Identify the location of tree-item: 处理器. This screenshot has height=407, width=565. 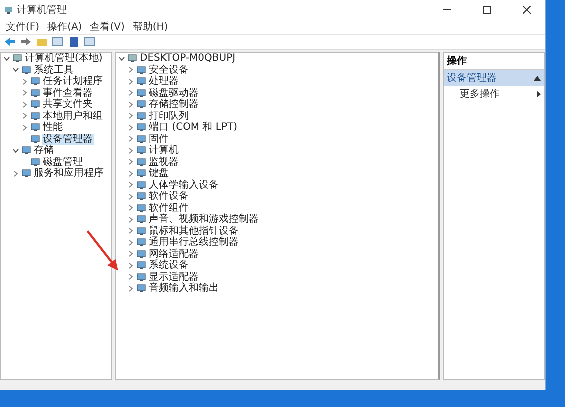
(164, 82).